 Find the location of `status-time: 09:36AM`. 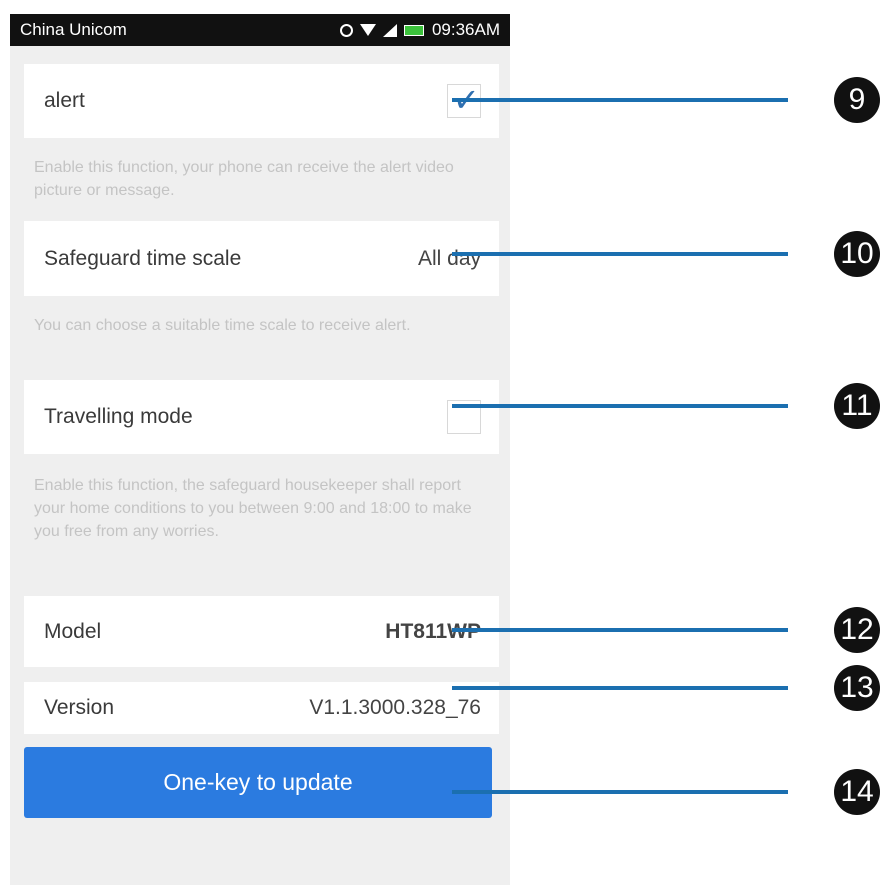

status-time: 09:36AM is located at coordinates (465, 29).